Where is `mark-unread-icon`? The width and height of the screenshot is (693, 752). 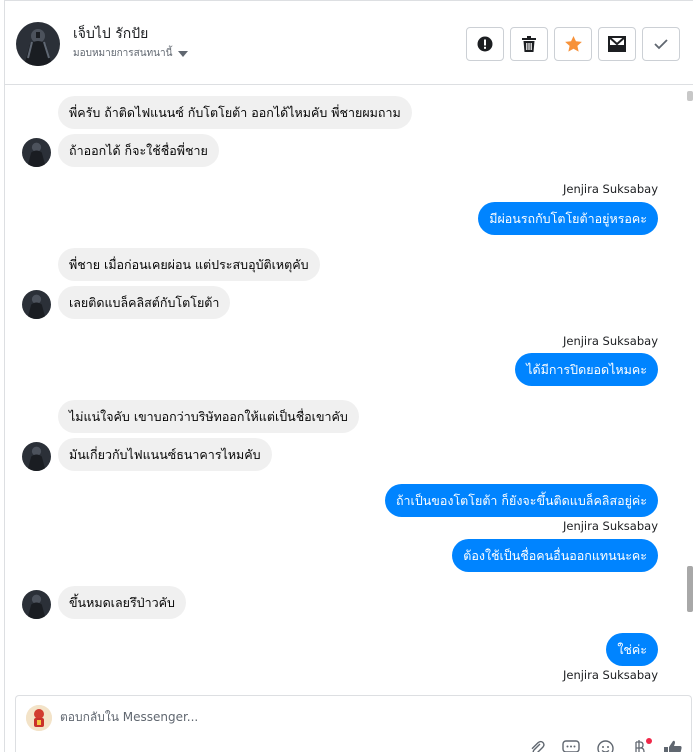
mark-unread-icon is located at coordinates (617, 44).